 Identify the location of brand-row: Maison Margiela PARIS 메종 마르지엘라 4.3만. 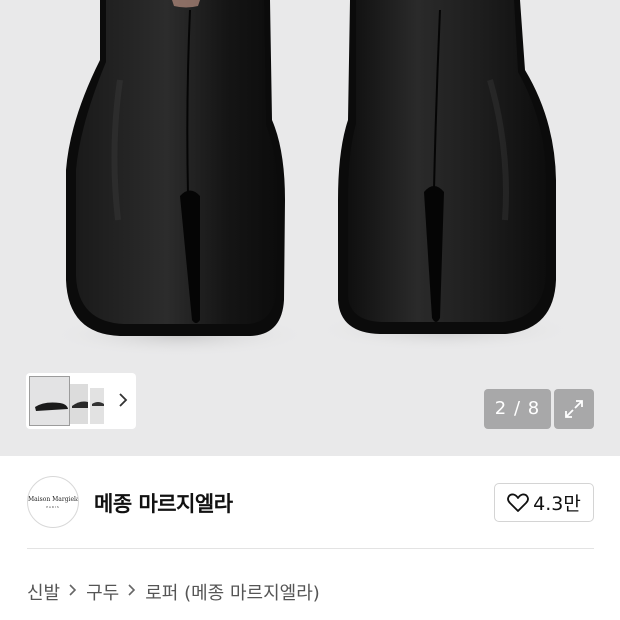
(310, 502).